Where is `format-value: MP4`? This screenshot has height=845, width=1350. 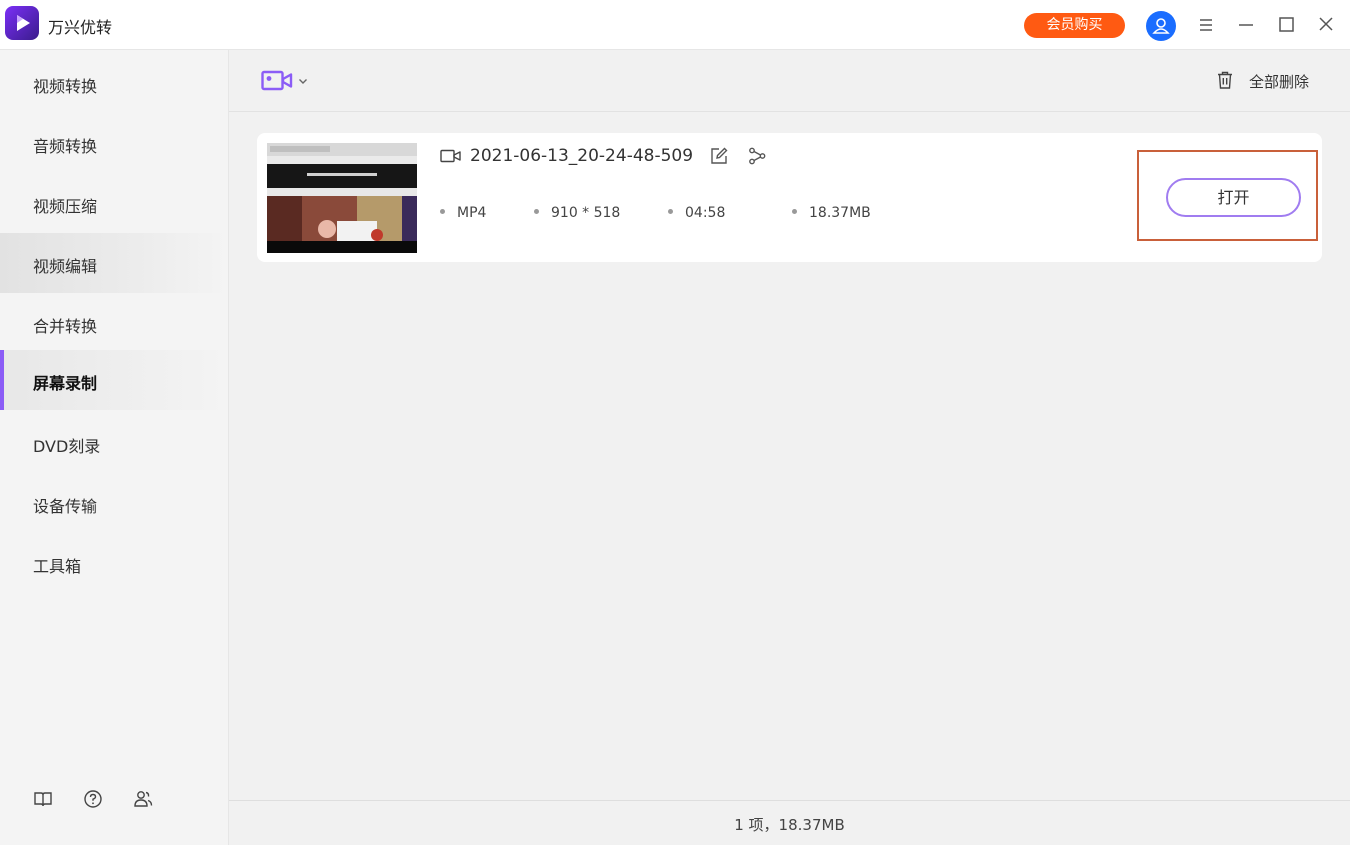 format-value: MP4 is located at coordinates (472, 213).